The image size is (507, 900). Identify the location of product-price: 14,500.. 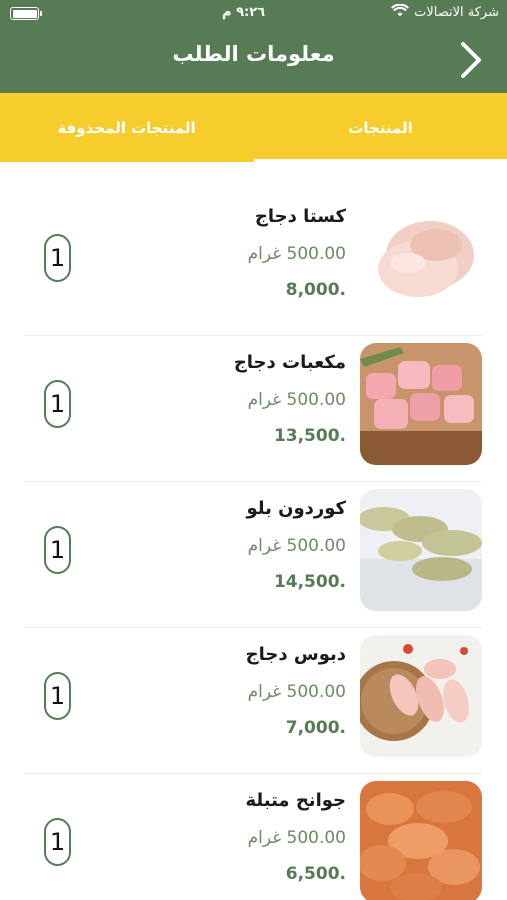
(309, 582).